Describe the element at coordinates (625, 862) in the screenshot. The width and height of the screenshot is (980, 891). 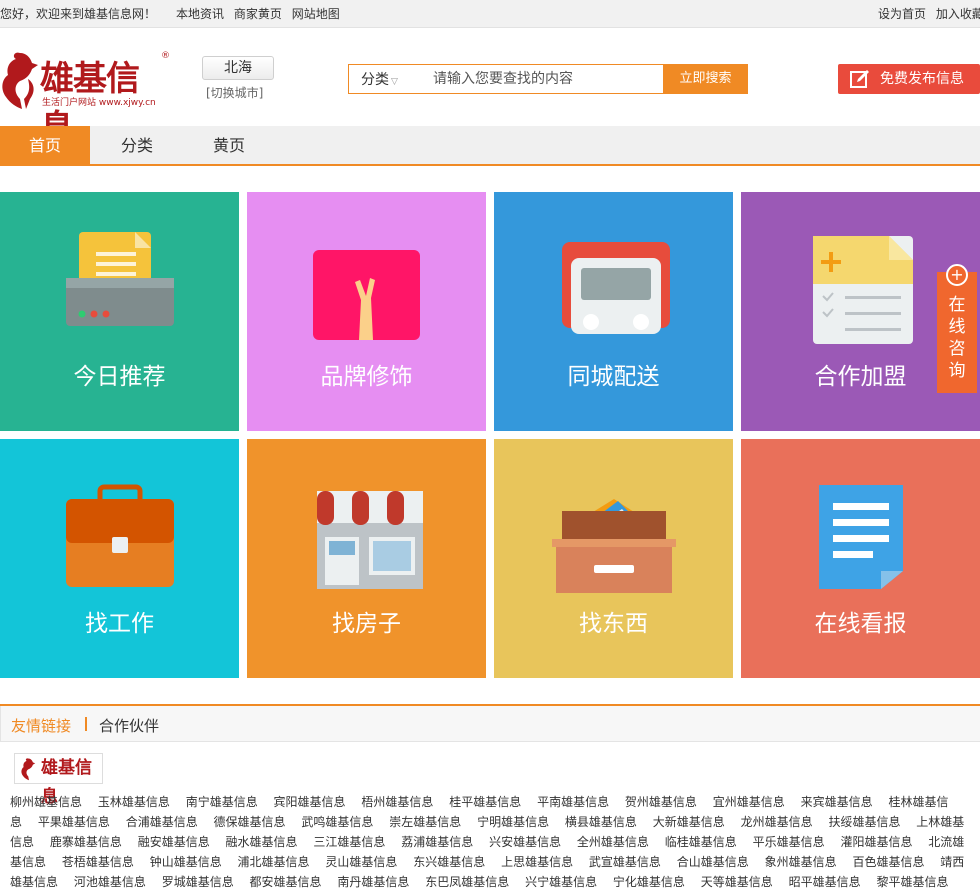
I see `friend-link: 武宣雄基信息` at that location.